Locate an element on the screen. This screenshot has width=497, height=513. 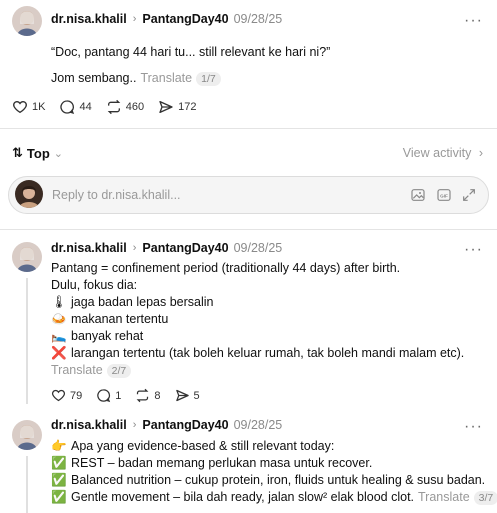
like-button: 79 is located at coordinates (66, 395).